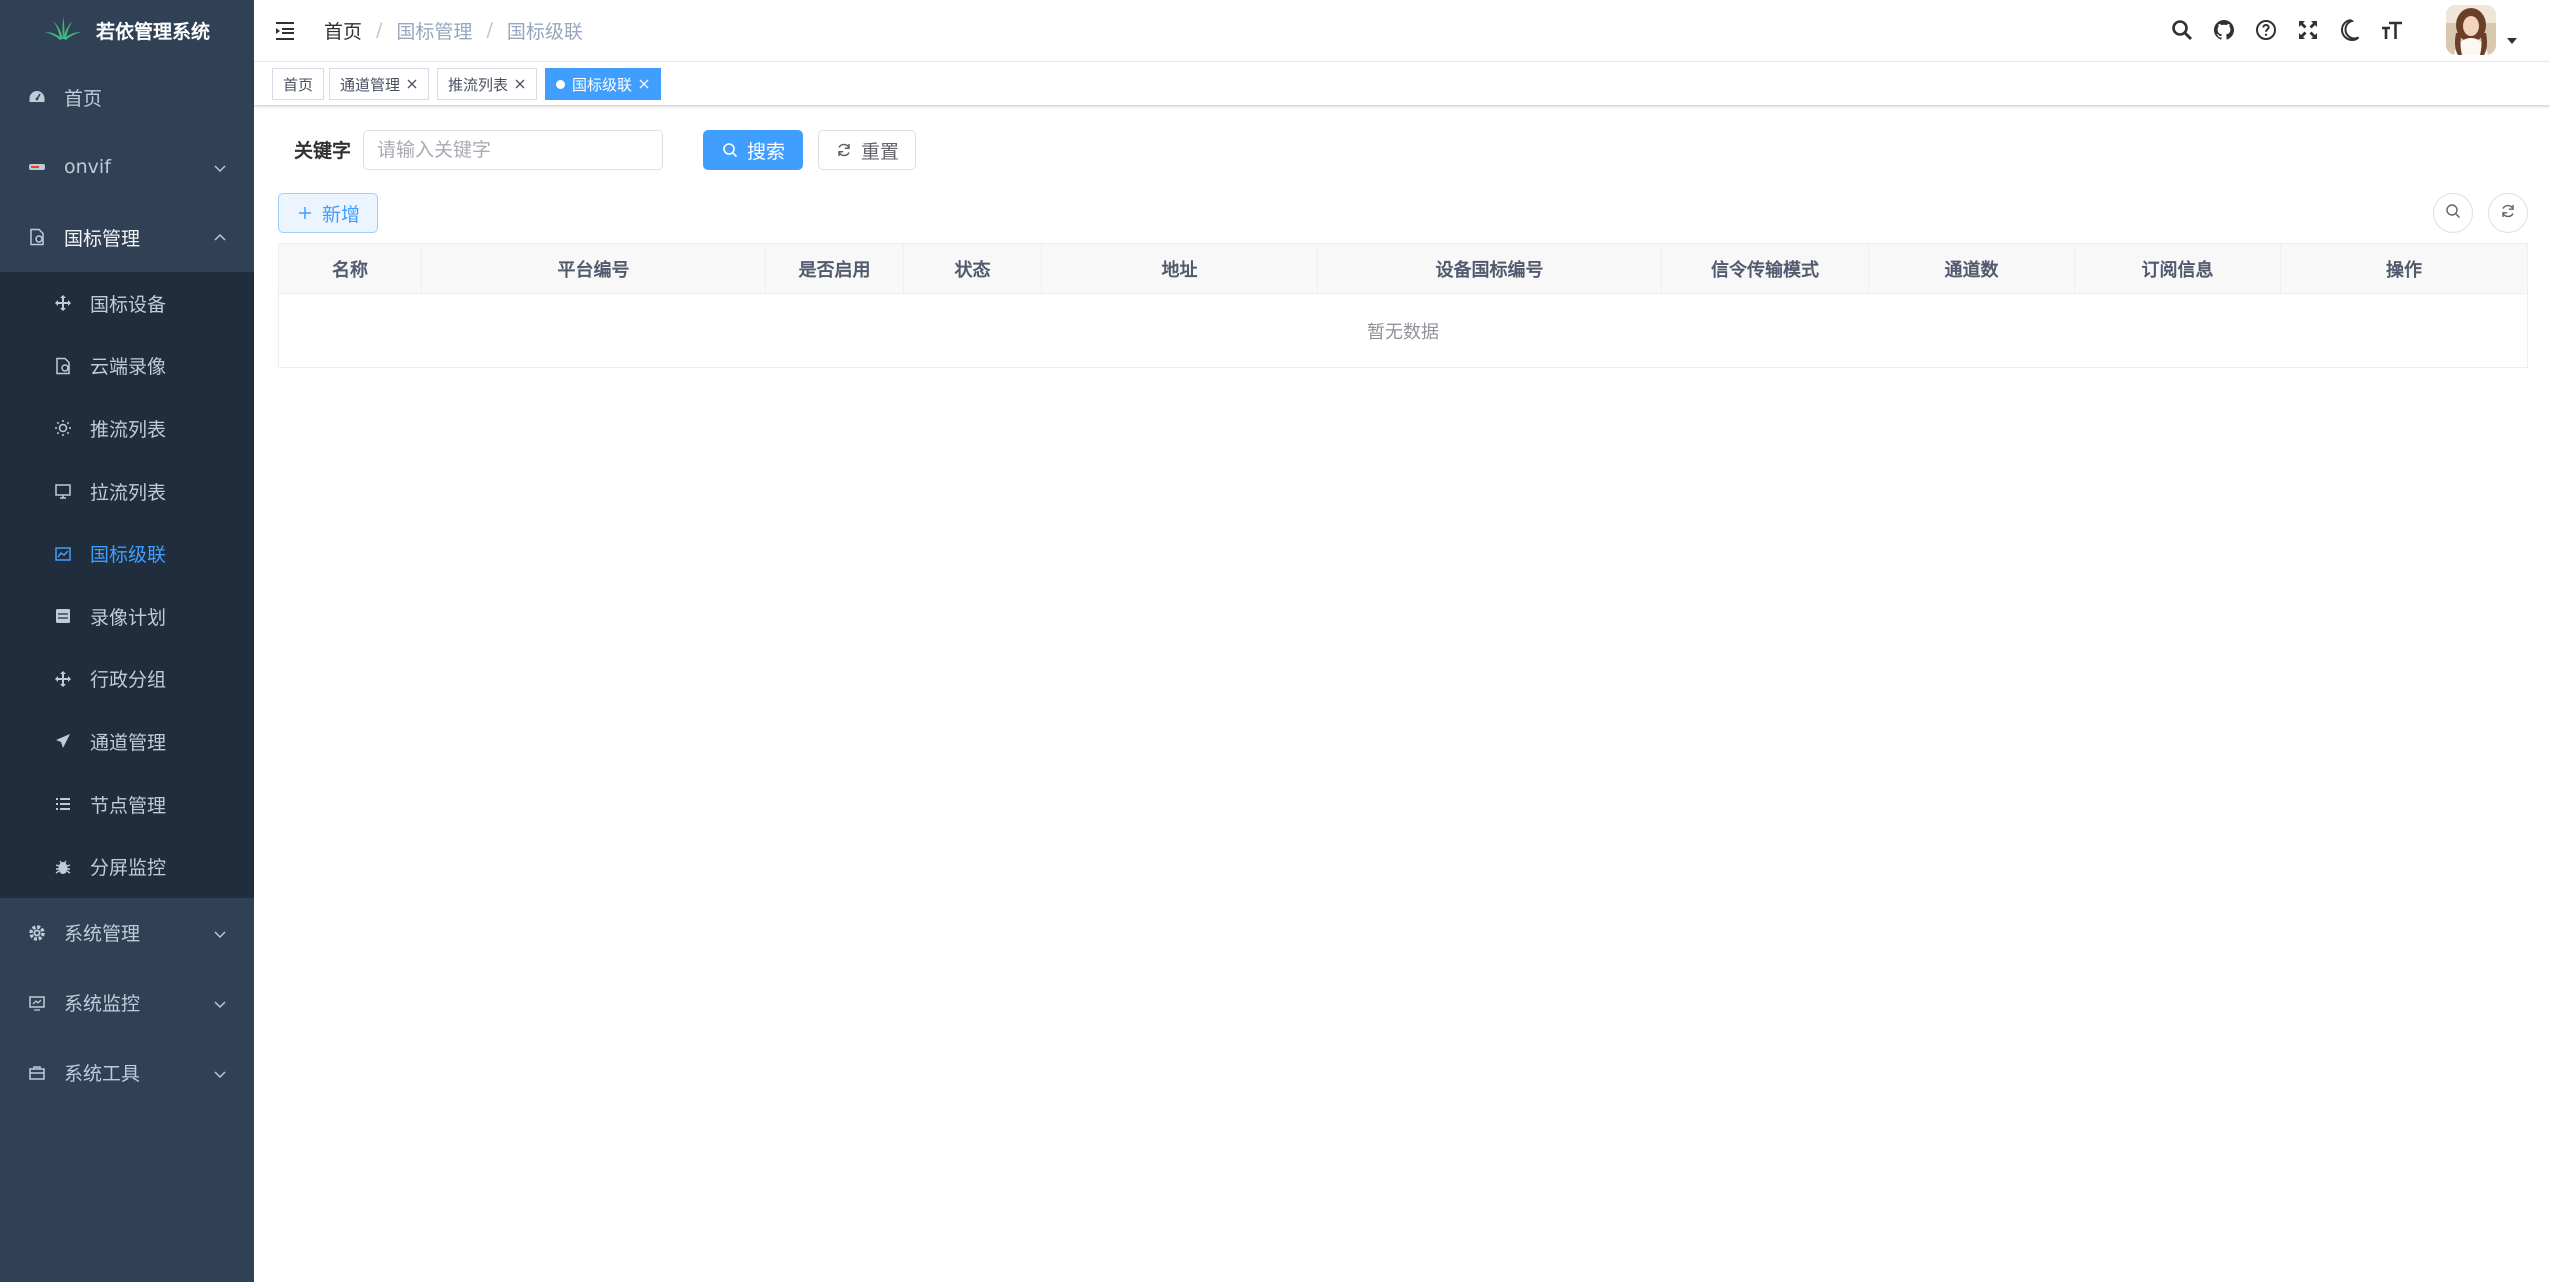 This screenshot has width=2550, height=1282. I want to click on toggle-search-button, so click(2453, 213).